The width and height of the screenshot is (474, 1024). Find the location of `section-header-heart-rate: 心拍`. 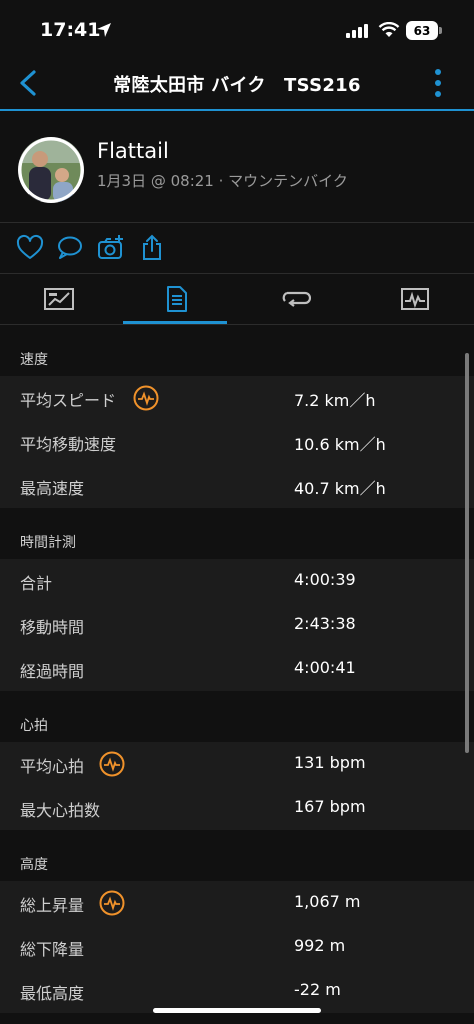

section-header-heart-rate: 心拍 is located at coordinates (237, 716).